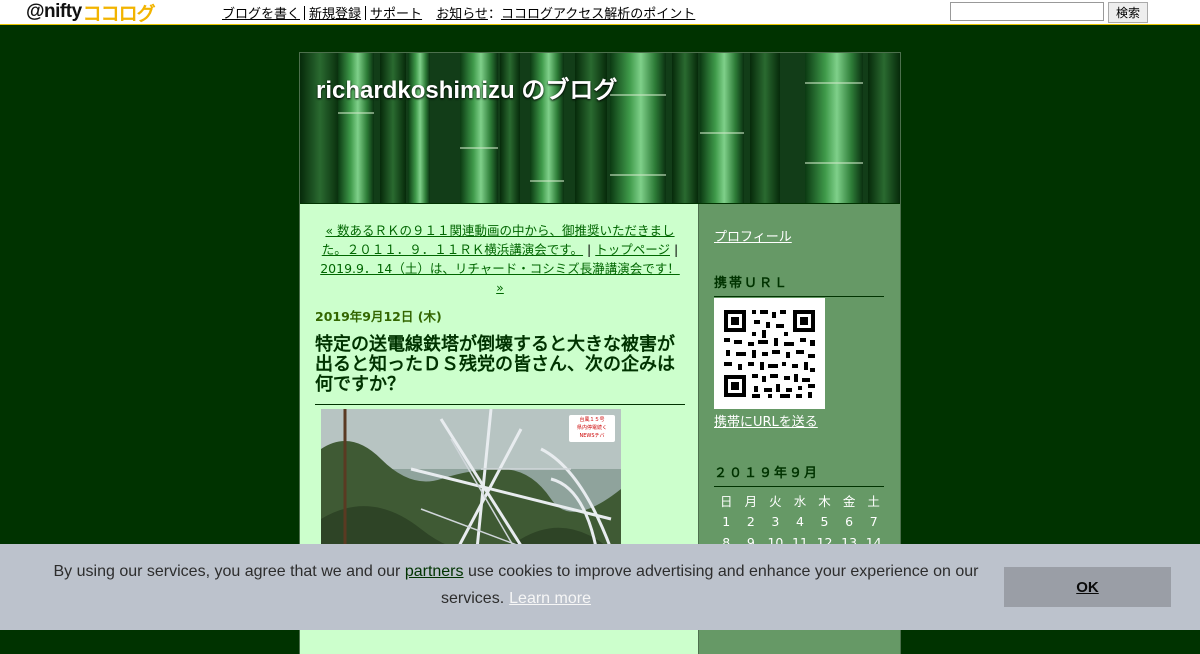 The width and height of the screenshot is (1200, 654). I want to click on mobile-url-heading: 携帯ＵＲＬ, so click(799, 284).